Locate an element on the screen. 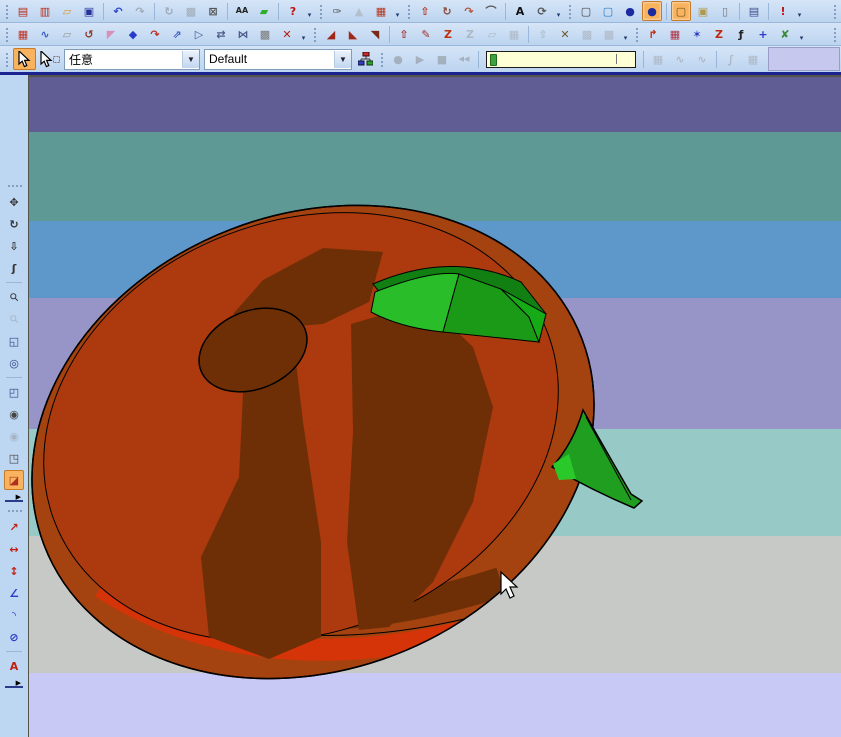 This screenshot has height=737, width=841. solids-toolbar-options: ▾ is located at coordinates (558, 11).